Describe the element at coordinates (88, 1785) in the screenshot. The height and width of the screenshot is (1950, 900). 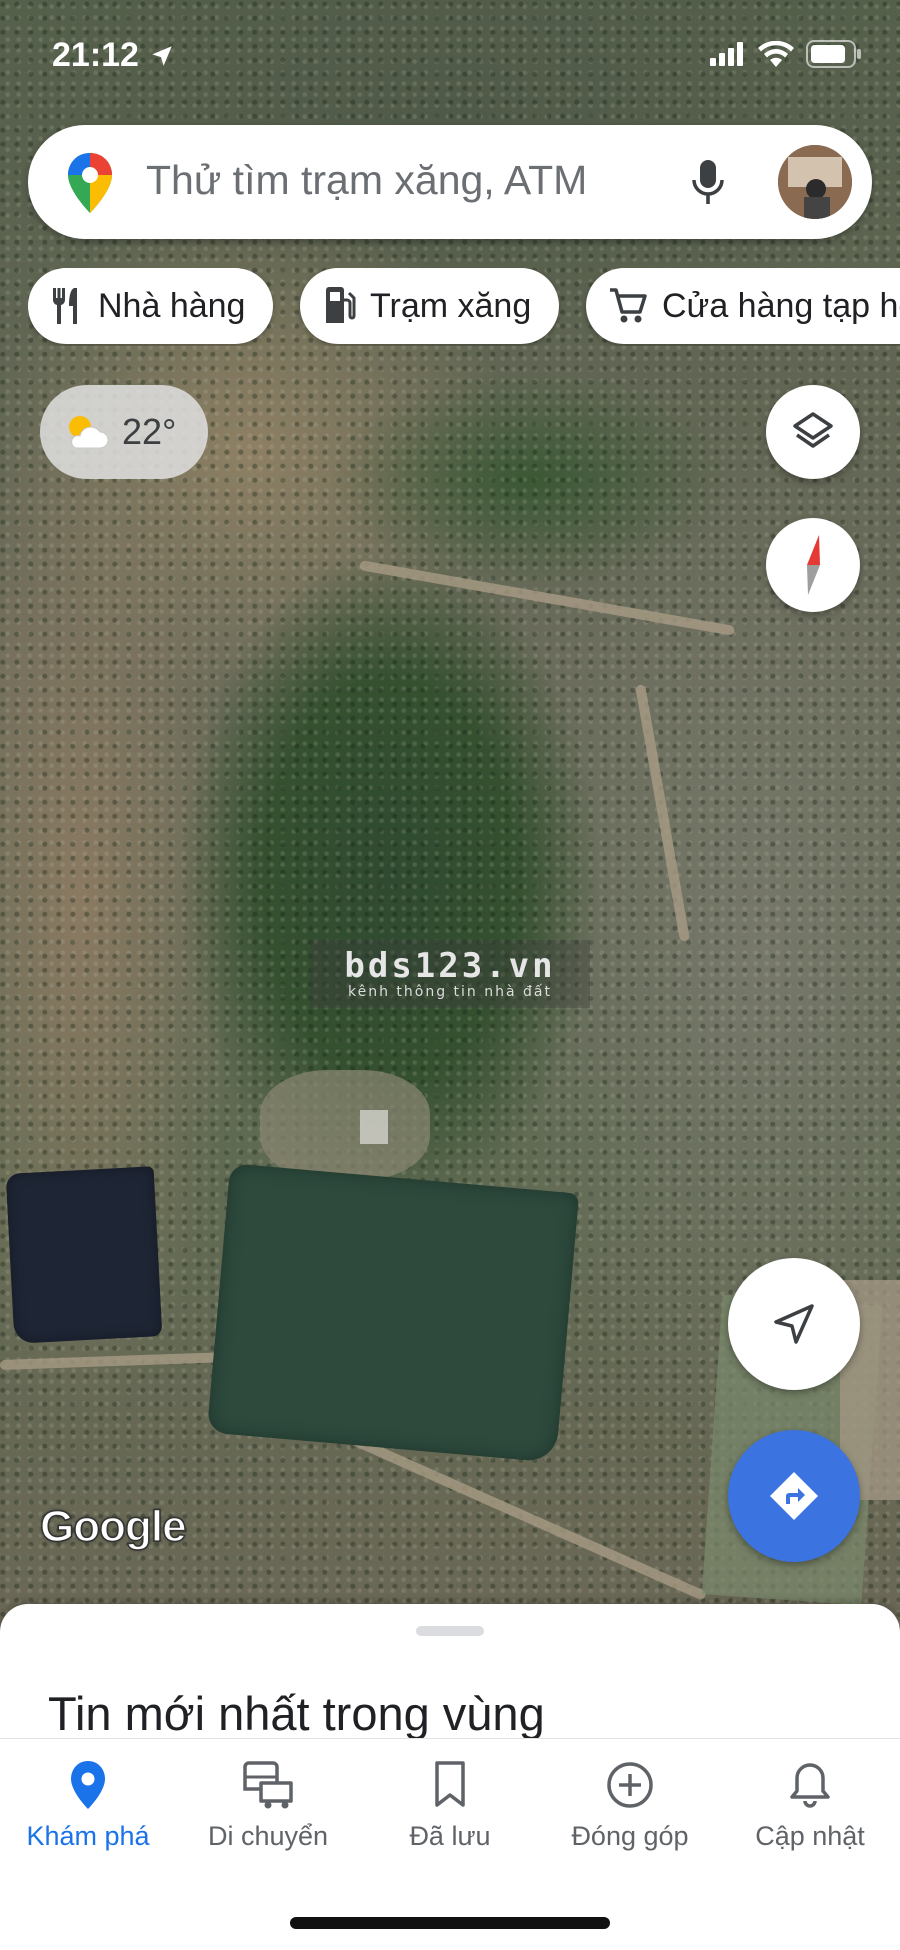
I see `explore-pin-icon` at that location.